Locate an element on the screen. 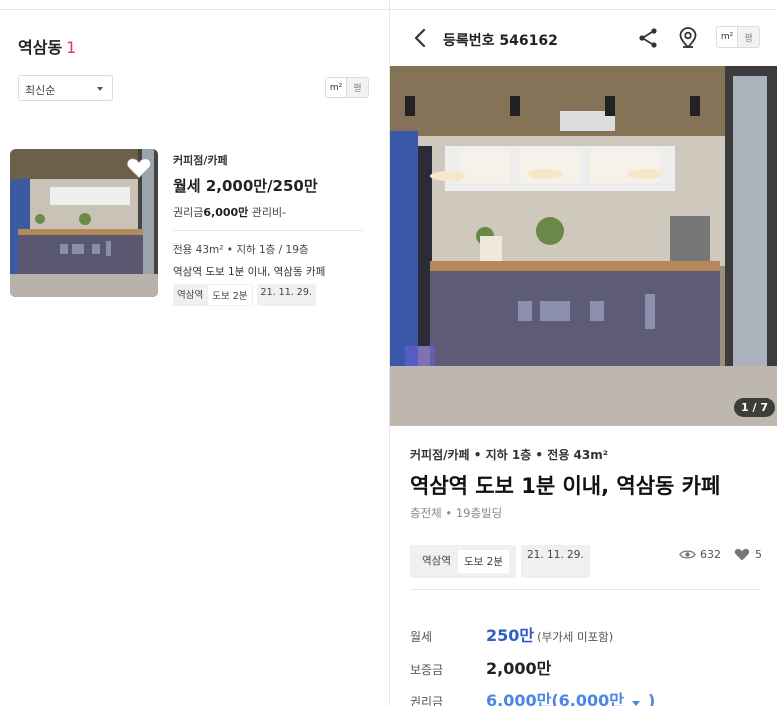  result-count: 1 is located at coordinates (71, 47).